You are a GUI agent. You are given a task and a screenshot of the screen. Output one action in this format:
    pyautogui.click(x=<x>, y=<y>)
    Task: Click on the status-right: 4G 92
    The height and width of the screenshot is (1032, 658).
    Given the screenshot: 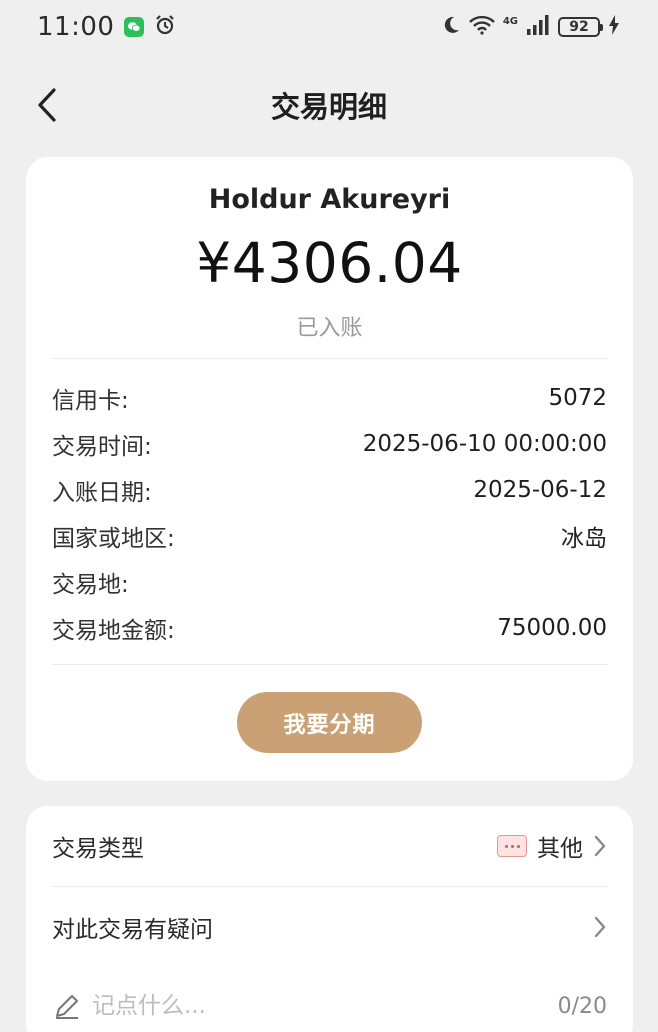 What is the action you would take?
    pyautogui.click(x=530, y=27)
    